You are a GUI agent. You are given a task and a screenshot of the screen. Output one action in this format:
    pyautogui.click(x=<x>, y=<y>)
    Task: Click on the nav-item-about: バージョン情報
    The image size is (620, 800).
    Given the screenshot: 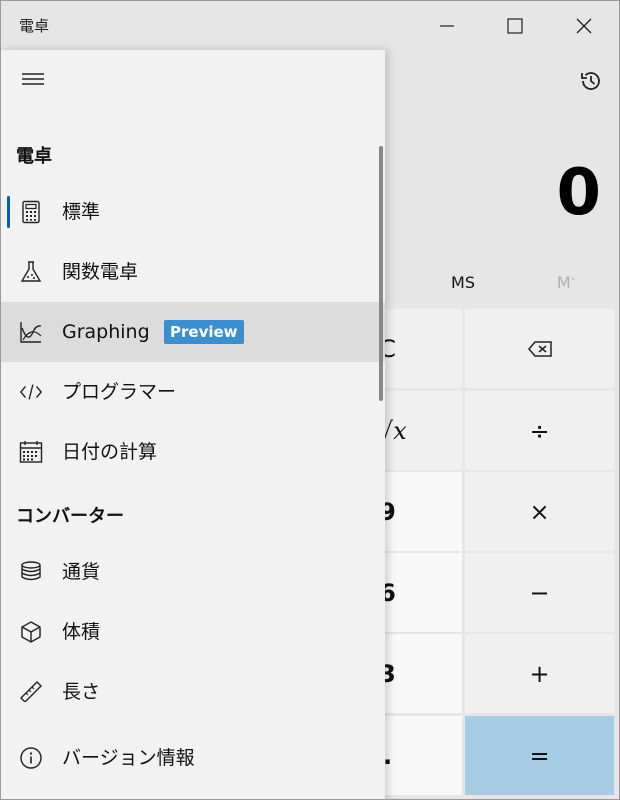 What is the action you would take?
    pyautogui.click(x=193, y=758)
    